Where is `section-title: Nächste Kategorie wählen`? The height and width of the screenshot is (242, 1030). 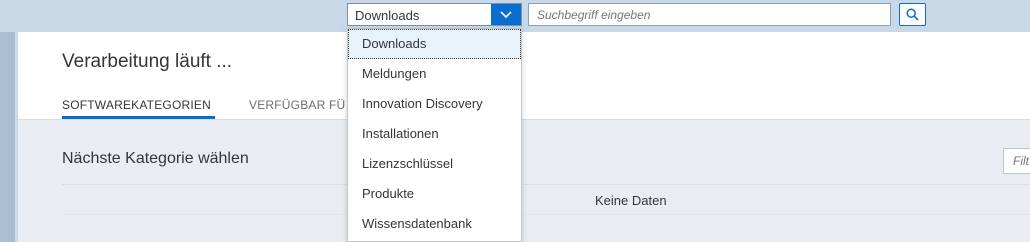
section-title: Nächste Kategorie wählen is located at coordinates (155, 158).